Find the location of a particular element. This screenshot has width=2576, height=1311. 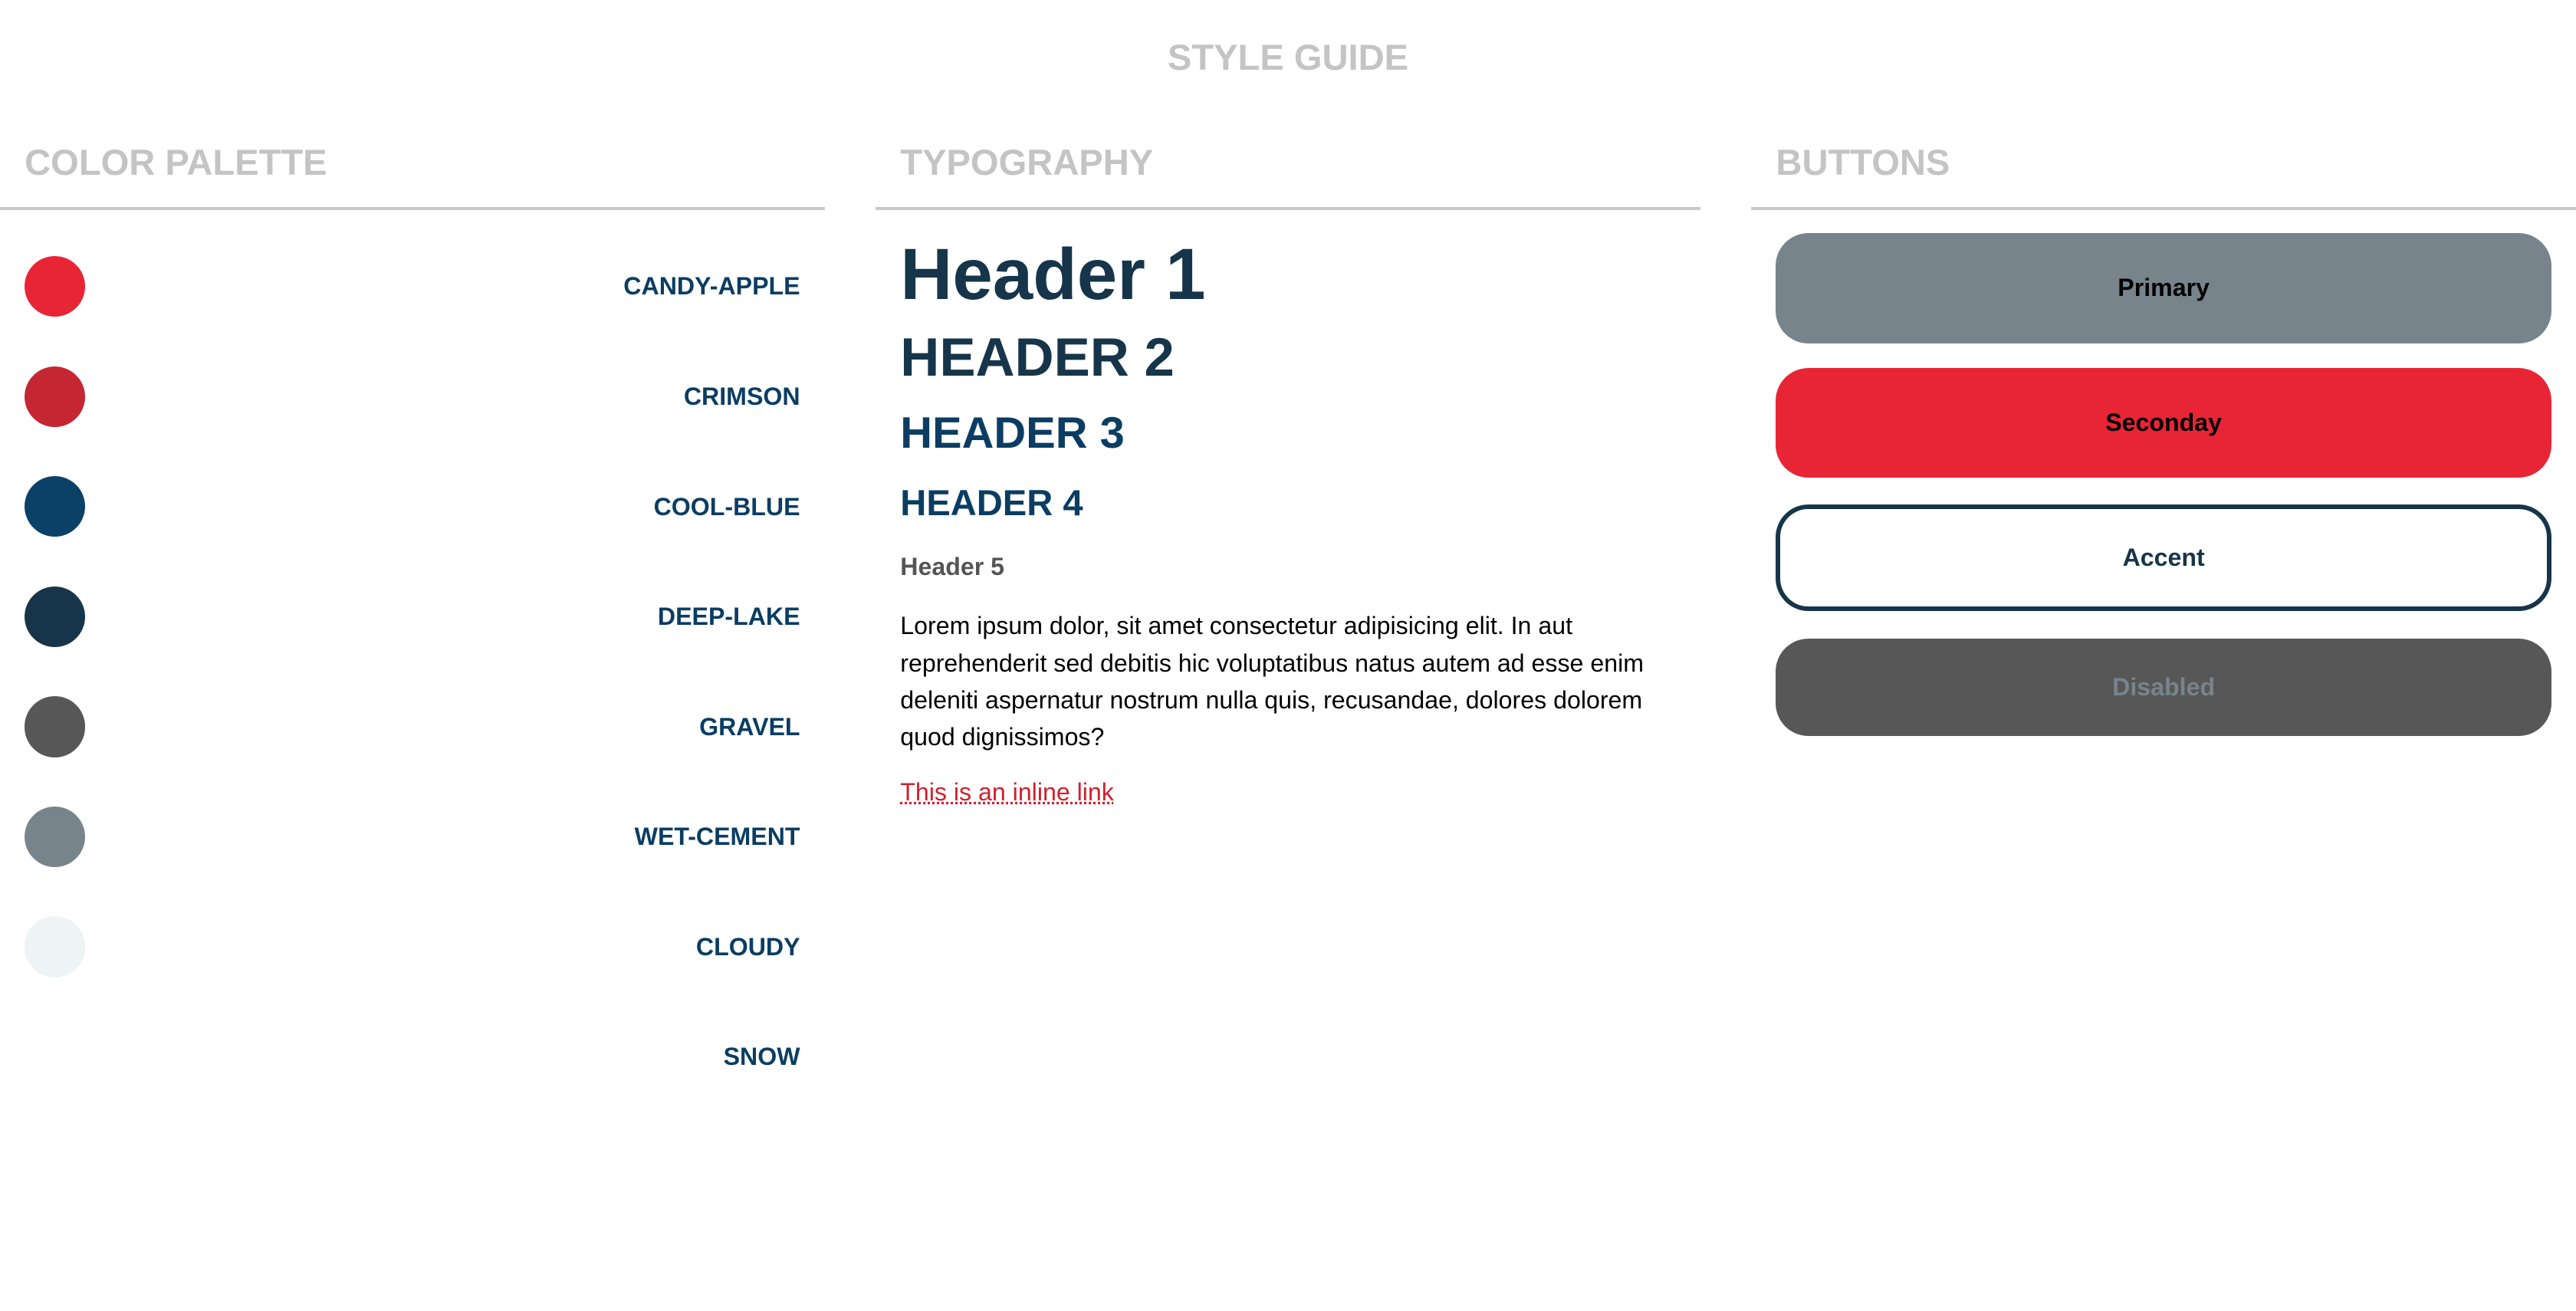

color-name: CANDY-APPLE is located at coordinates (712, 287).